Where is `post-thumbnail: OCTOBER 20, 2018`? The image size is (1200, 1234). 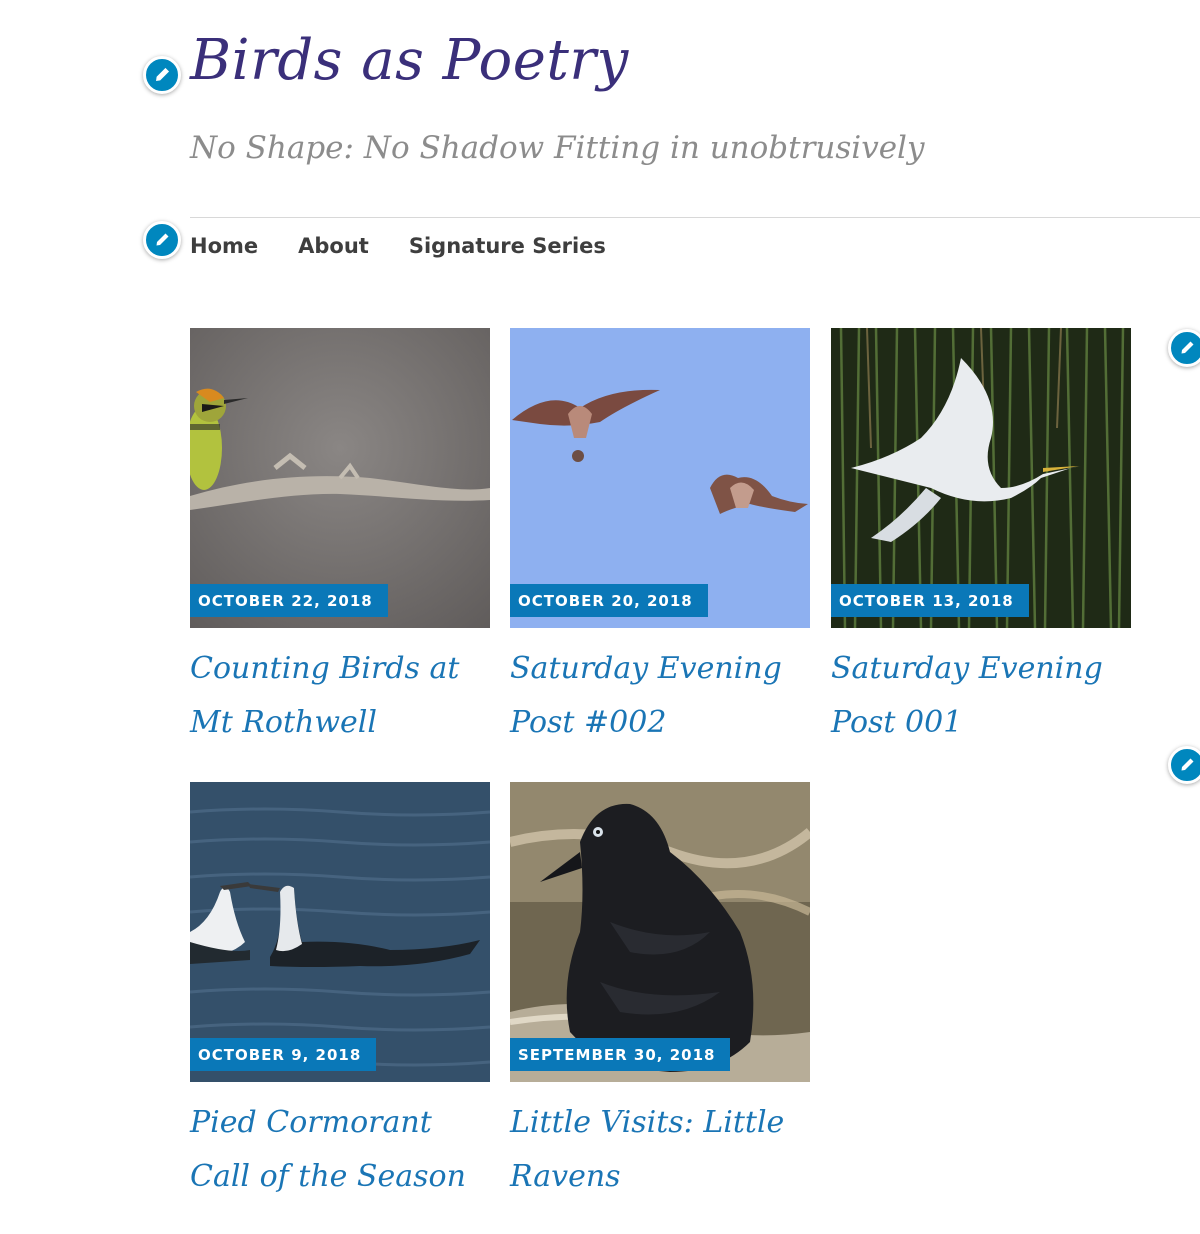
post-thumbnail: OCTOBER 20, 2018 is located at coordinates (660, 478).